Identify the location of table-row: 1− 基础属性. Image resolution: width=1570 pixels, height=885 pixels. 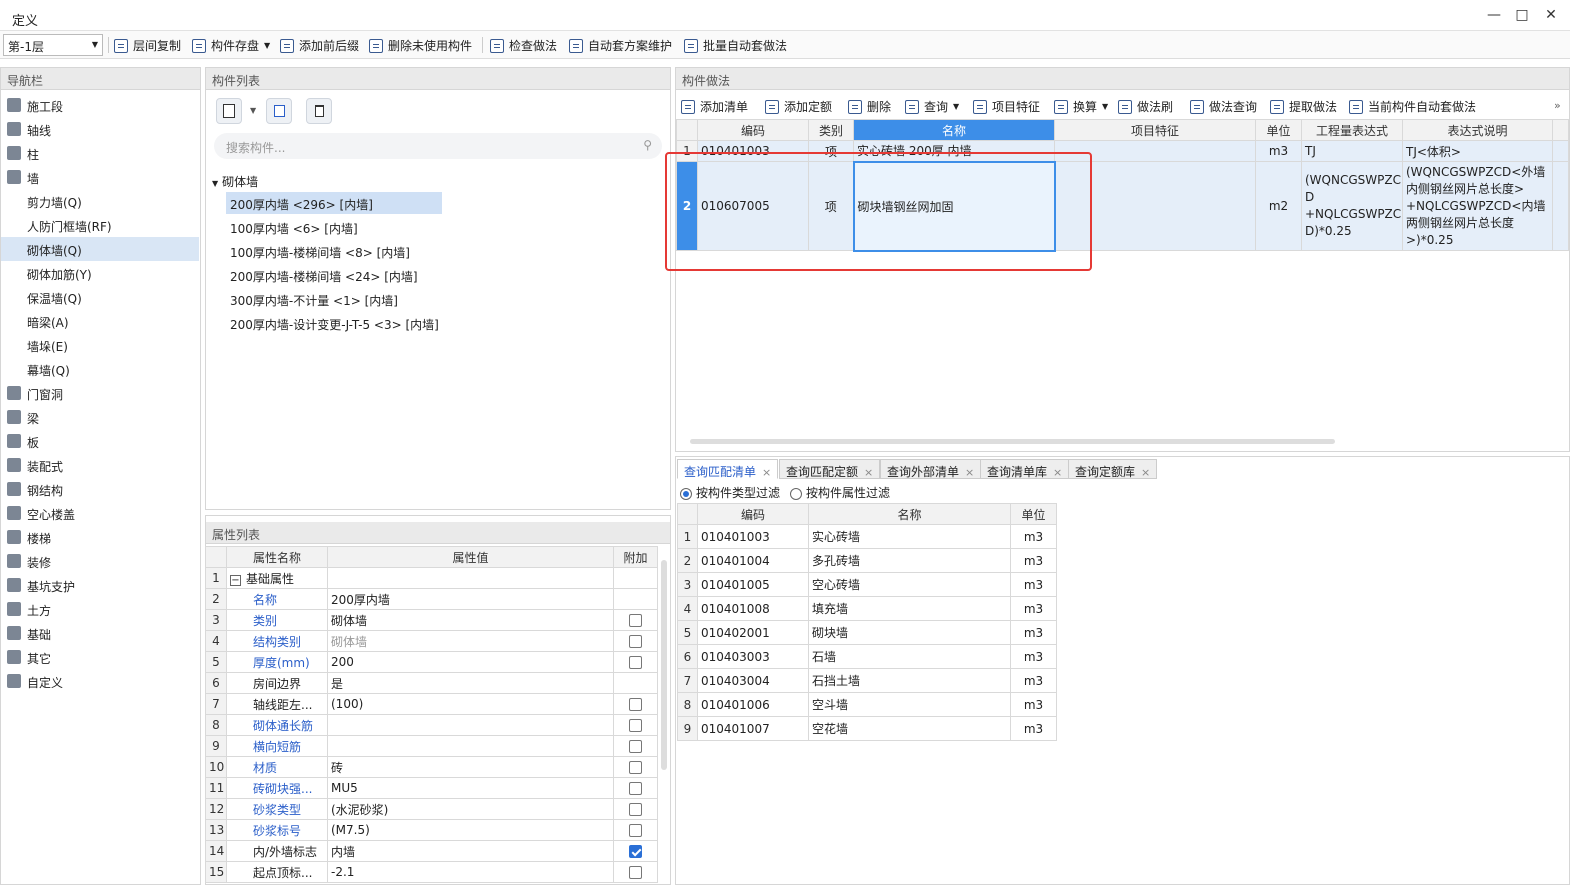
(431, 578).